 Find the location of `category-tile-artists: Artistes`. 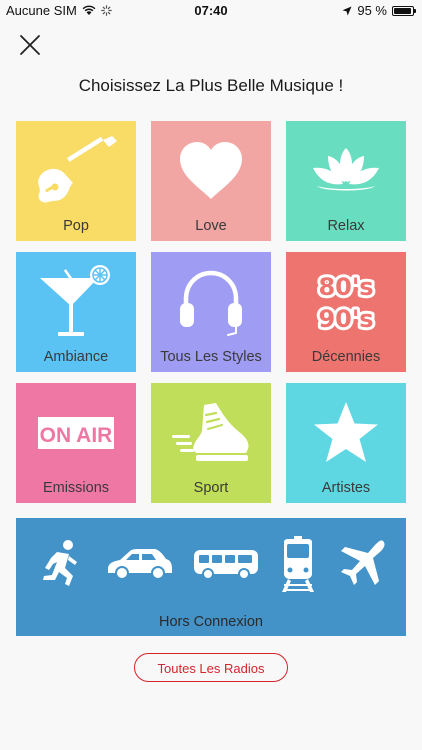

category-tile-artists: Artistes is located at coordinates (346, 443).